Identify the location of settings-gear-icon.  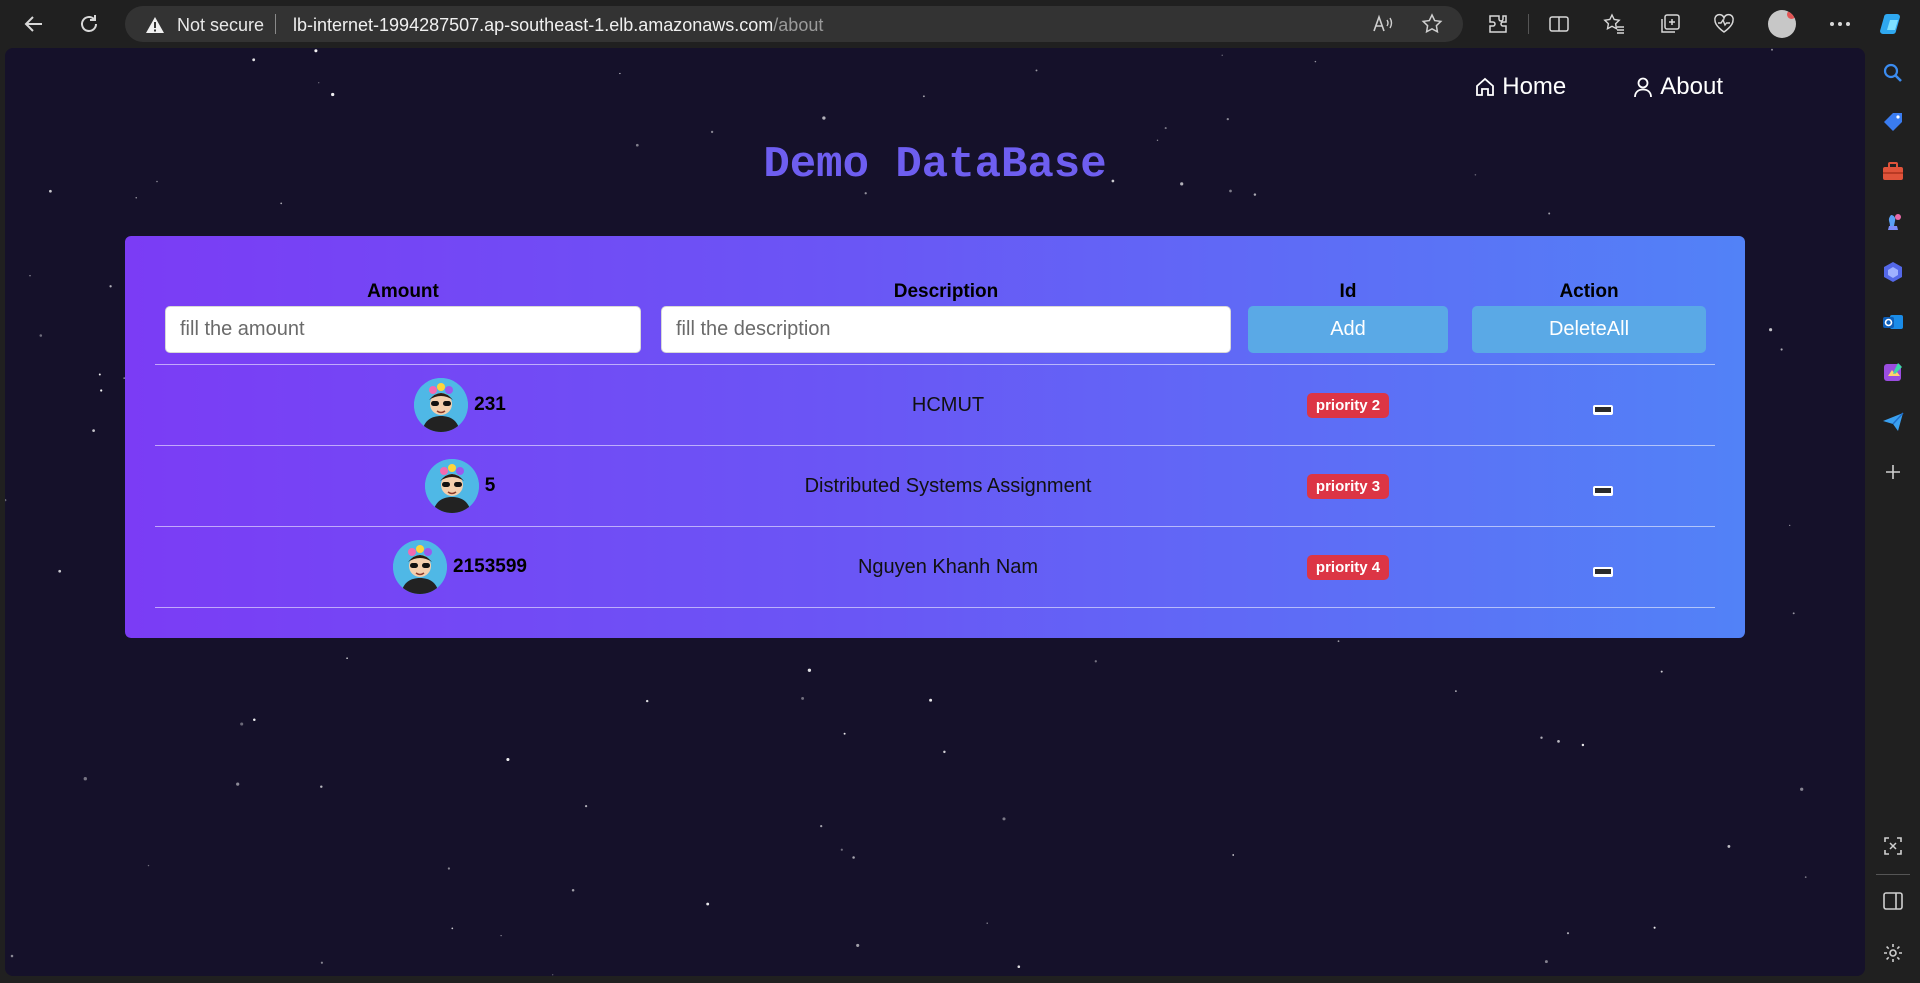
(1893, 953).